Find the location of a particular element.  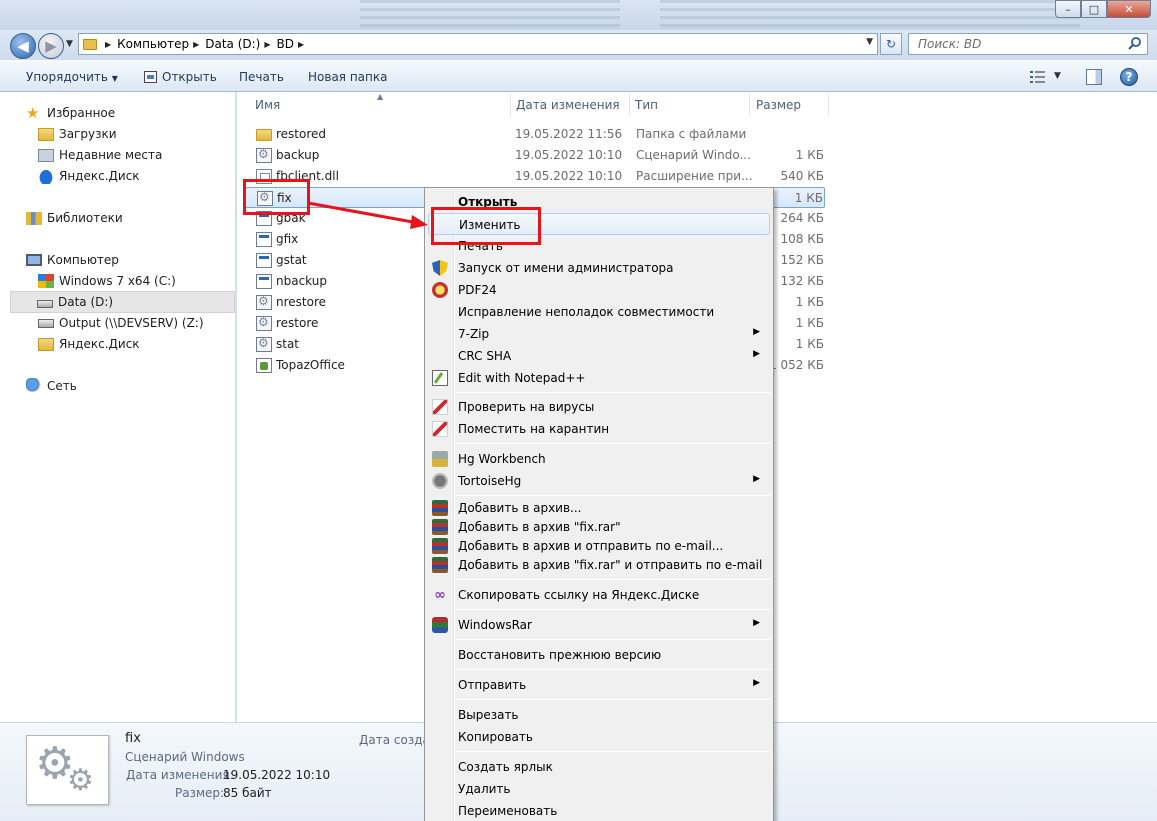

sort-ascending-icon: ▲ is located at coordinates (380, 96).